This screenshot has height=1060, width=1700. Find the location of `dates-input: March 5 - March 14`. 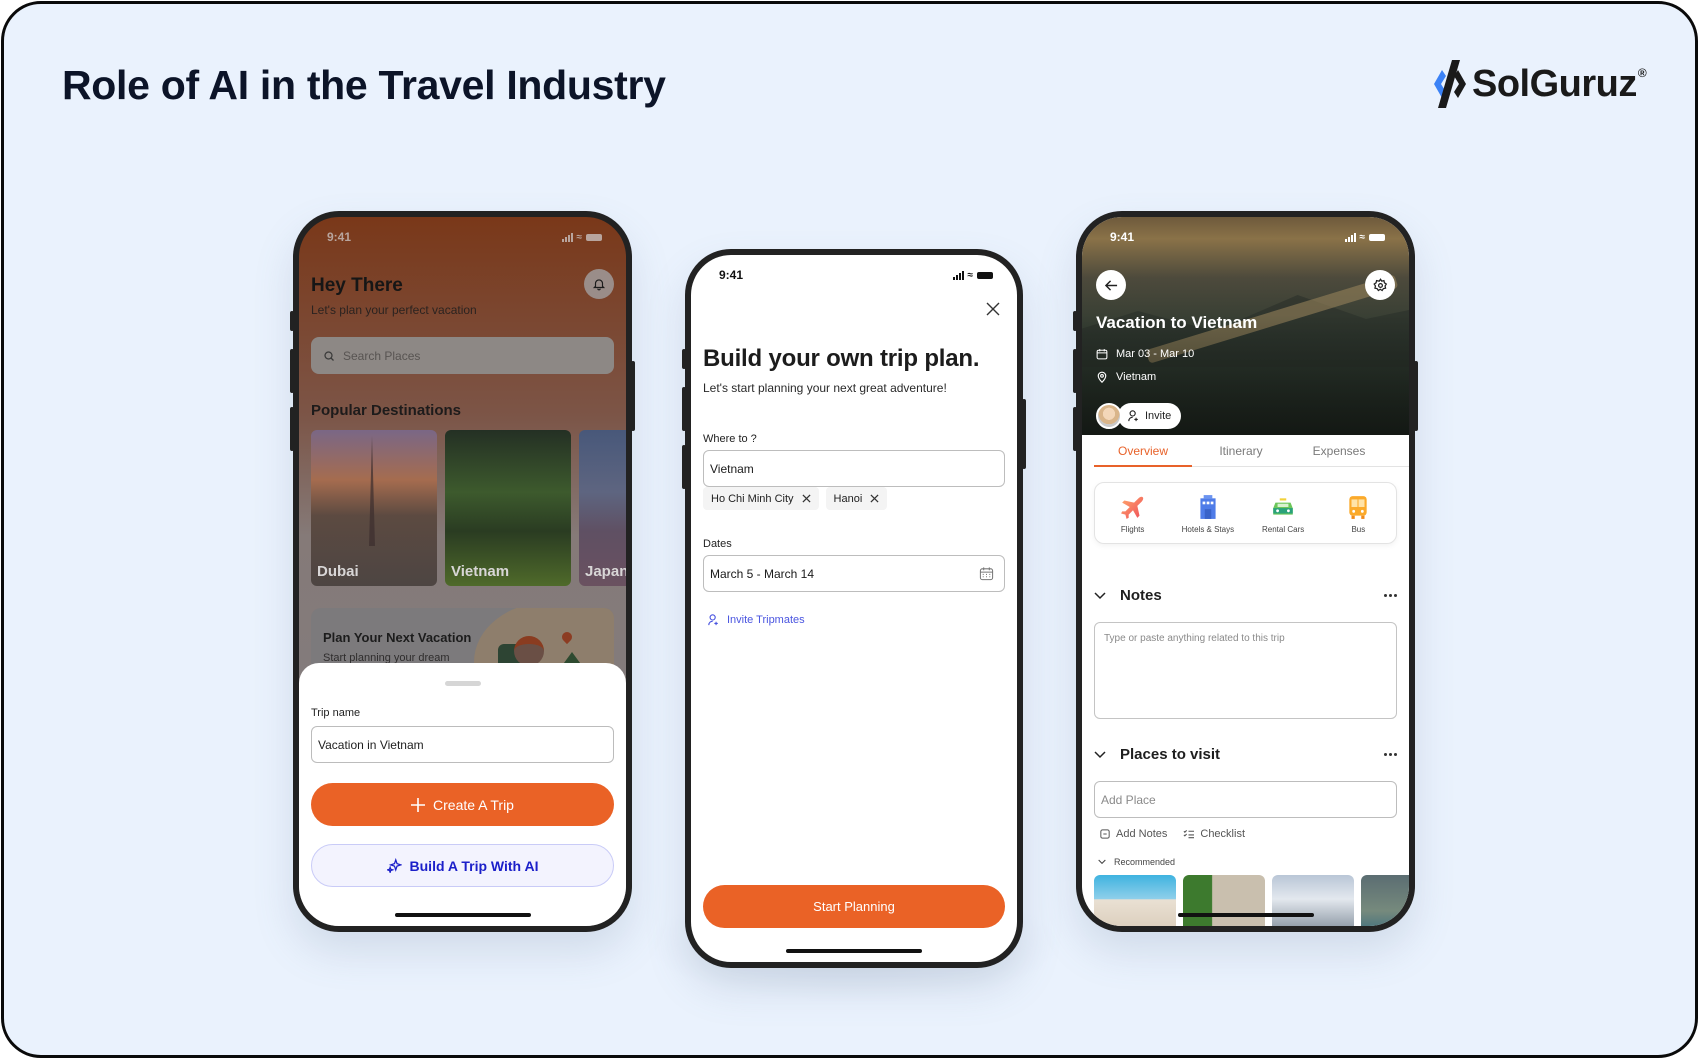

dates-input: March 5 - March 14 is located at coordinates (854, 573).